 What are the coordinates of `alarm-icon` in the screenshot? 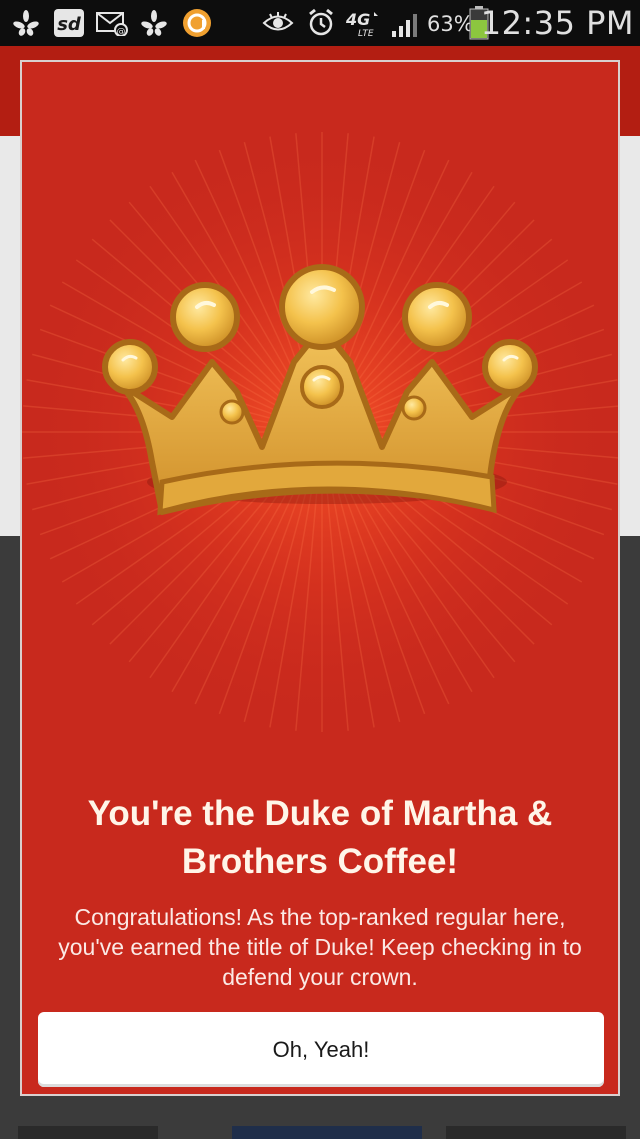 It's located at (321, 23).